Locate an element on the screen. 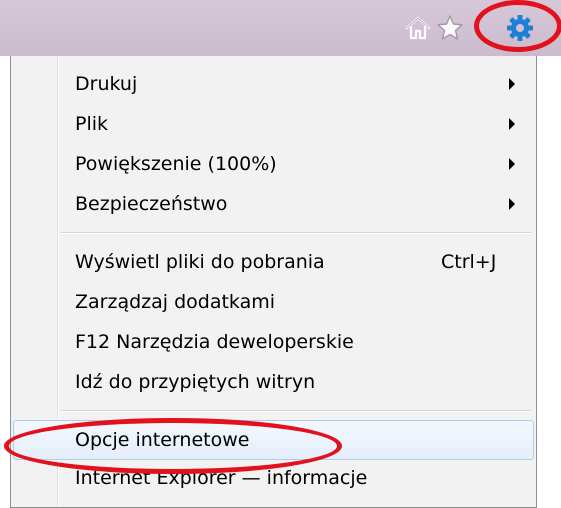 The height and width of the screenshot is (508, 561). menu-item-label: F12 Narzędzia deweloperskie is located at coordinates (214, 342).